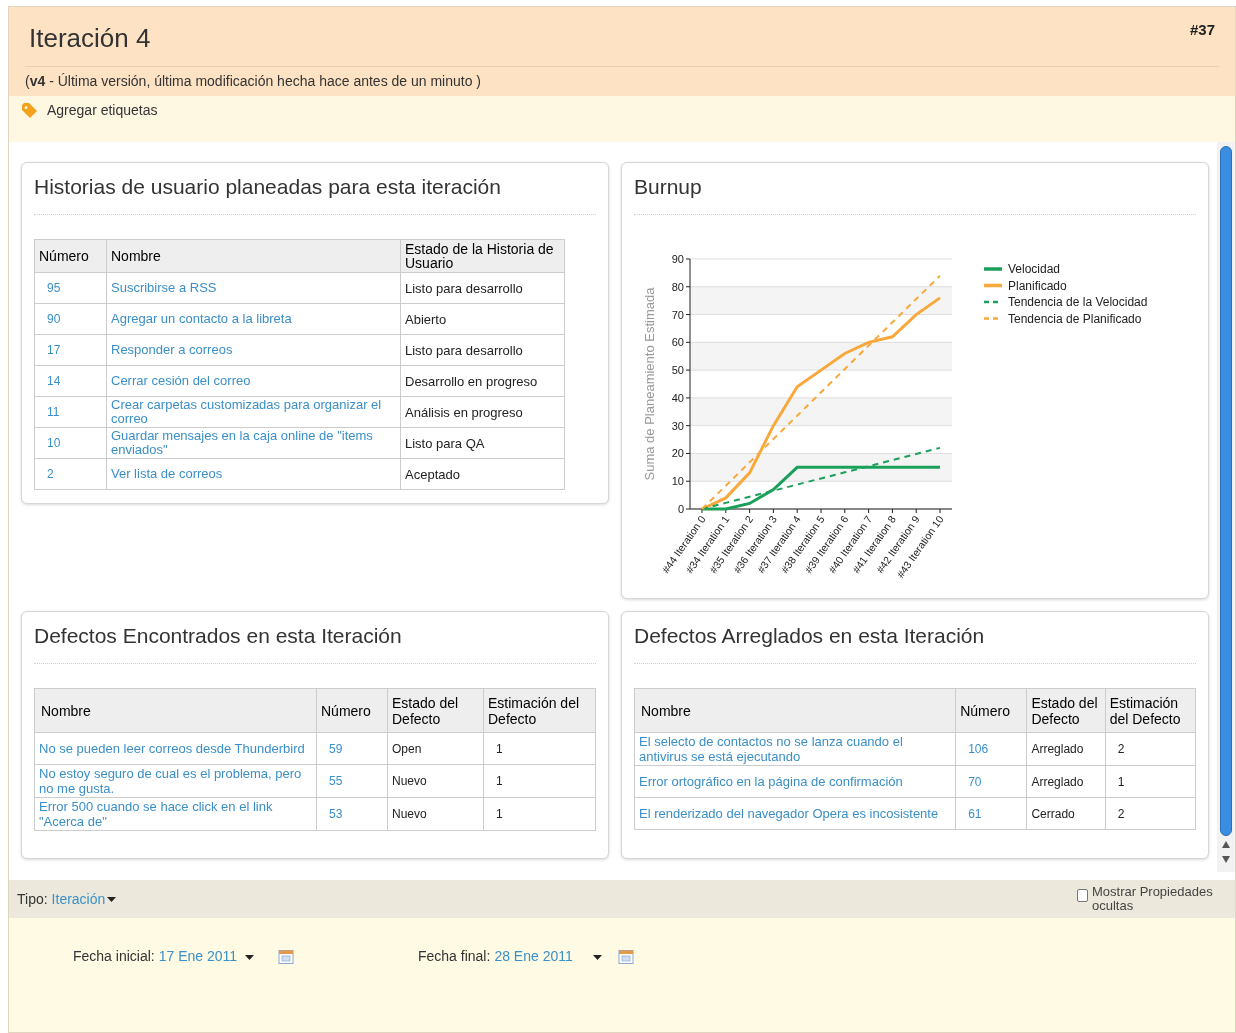  Describe the element at coordinates (795, 749) in the screenshot. I see `table-cell: El selecto de contactos no se lanza cuando el antivirus se está ejecutando` at that location.